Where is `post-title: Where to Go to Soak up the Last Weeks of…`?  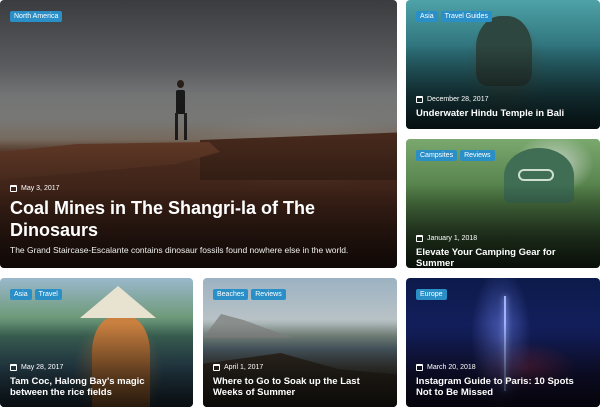 post-title: Where to Go to Soak up the Last Weeks of… is located at coordinates (300, 387).